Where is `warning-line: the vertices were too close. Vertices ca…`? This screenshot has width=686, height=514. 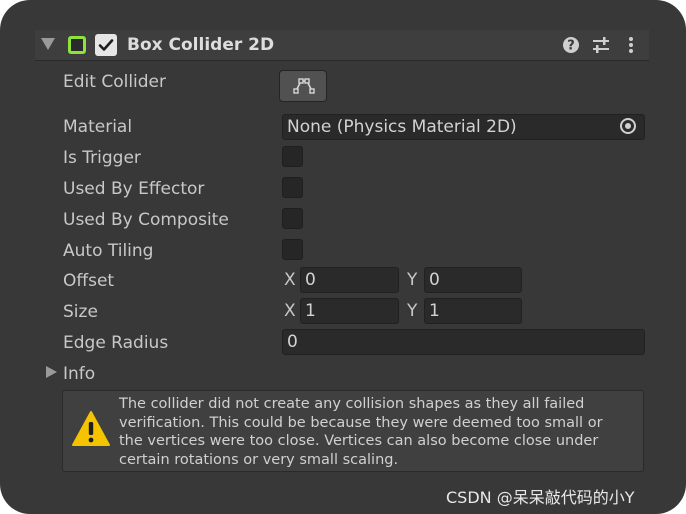 warning-line: the vertices were too close. Vertices ca… is located at coordinates (359, 441).